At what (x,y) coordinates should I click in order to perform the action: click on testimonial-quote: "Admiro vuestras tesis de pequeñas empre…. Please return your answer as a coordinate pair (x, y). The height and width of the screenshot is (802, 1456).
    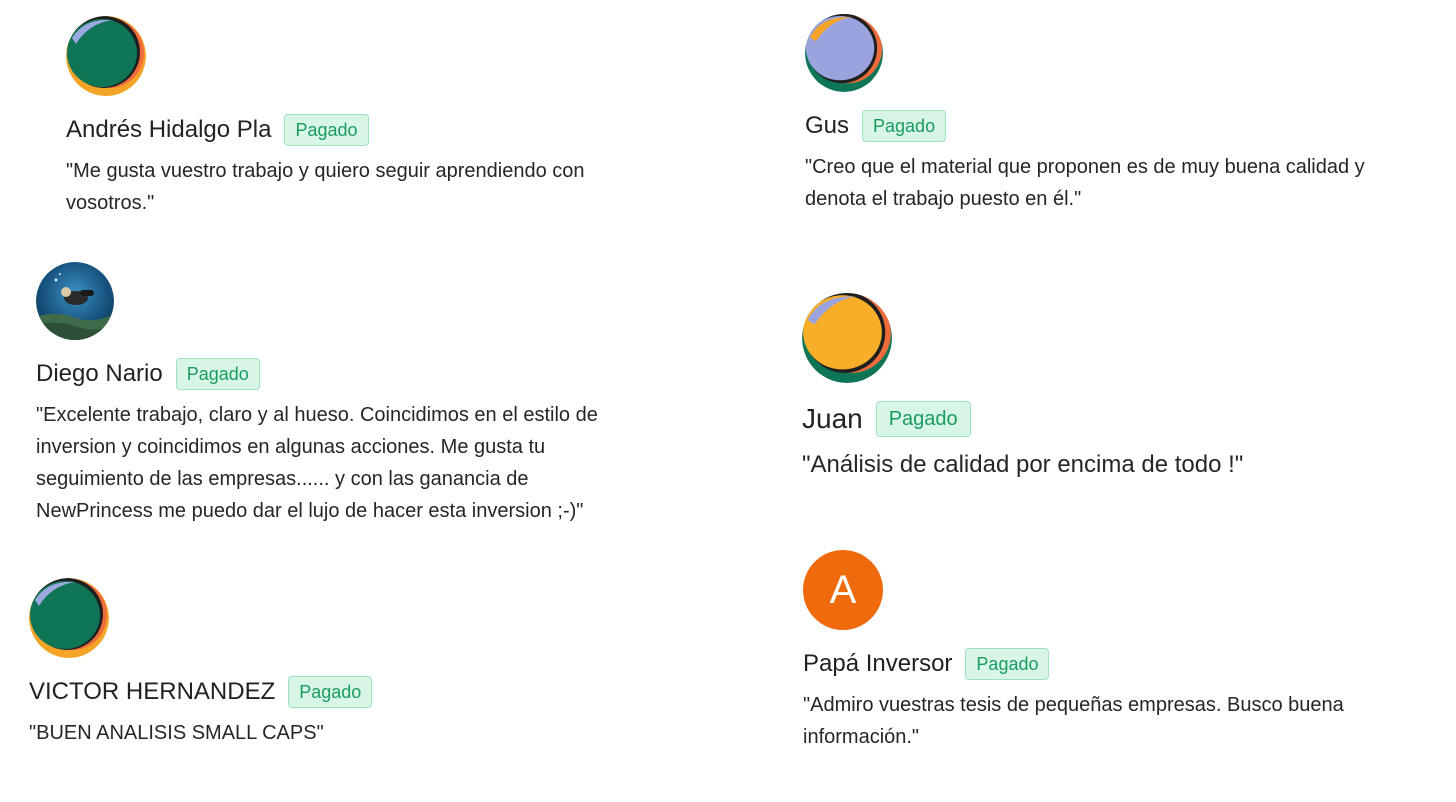
    Looking at the image, I should click on (1073, 721).